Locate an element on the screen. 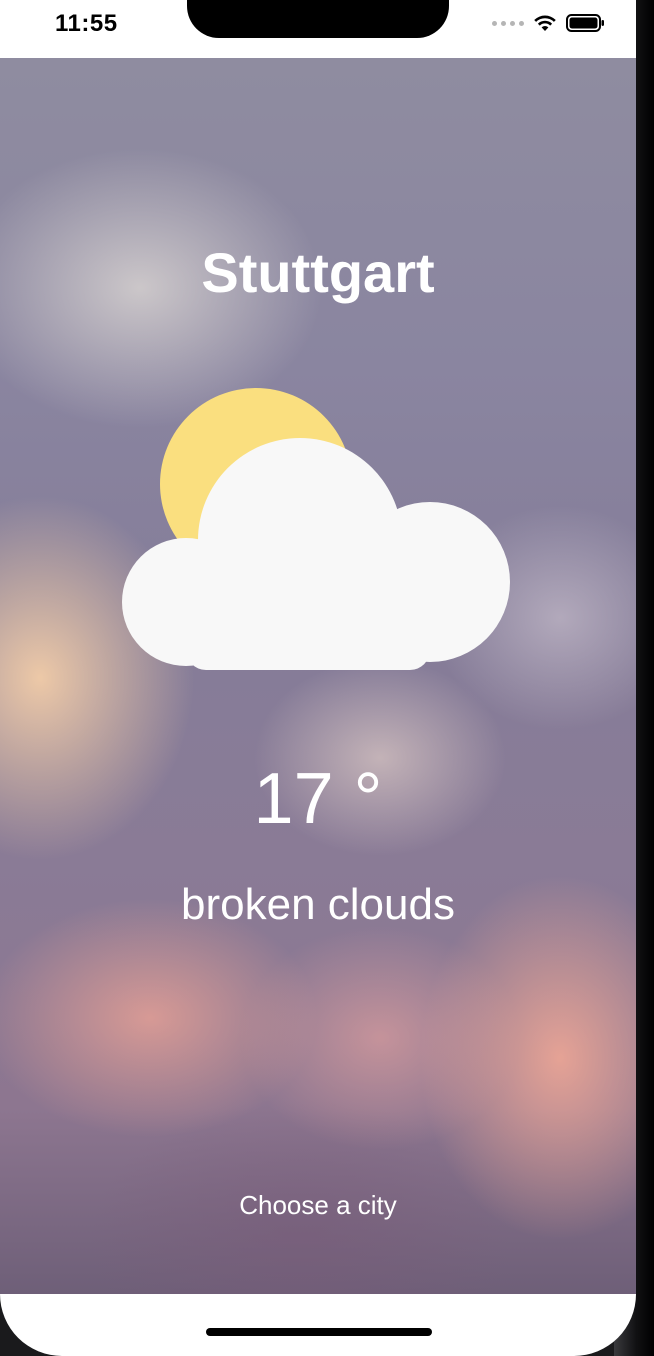 The image size is (654, 1356). status-bar: 11:55 is located at coordinates (318, 29).